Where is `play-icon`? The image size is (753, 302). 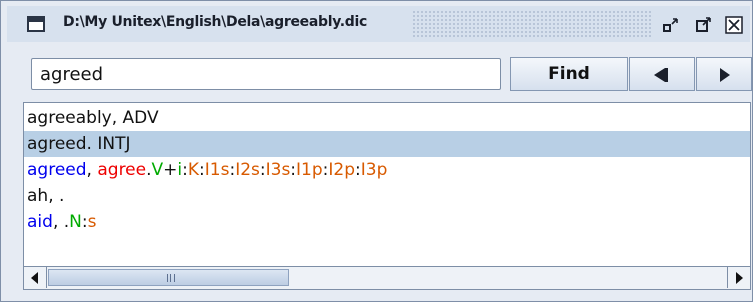 play-icon is located at coordinates (725, 75).